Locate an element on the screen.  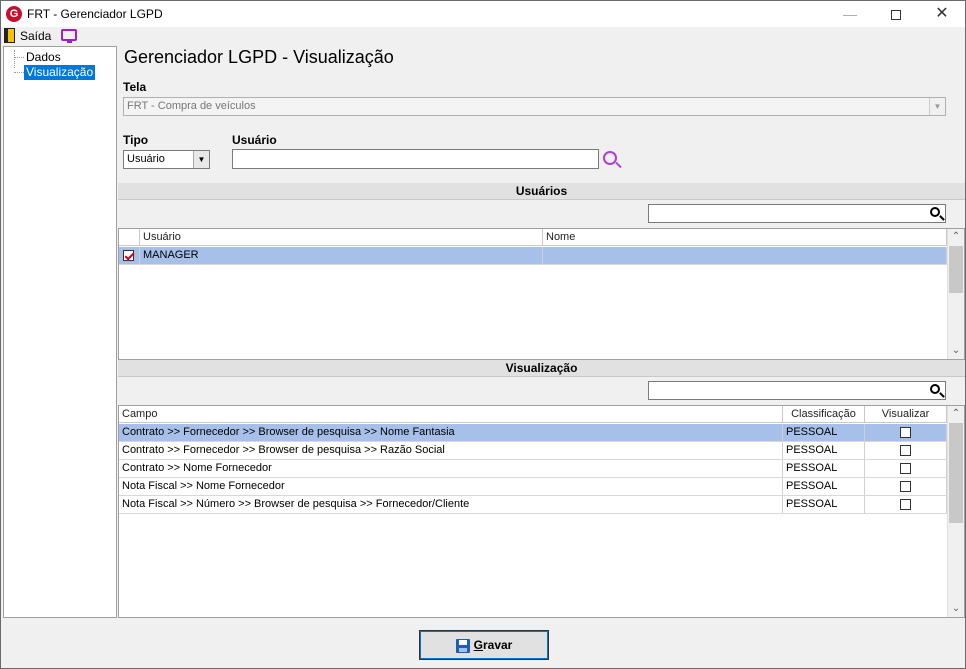
tree-item-dados: Dados is located at coordinates (43, 57).